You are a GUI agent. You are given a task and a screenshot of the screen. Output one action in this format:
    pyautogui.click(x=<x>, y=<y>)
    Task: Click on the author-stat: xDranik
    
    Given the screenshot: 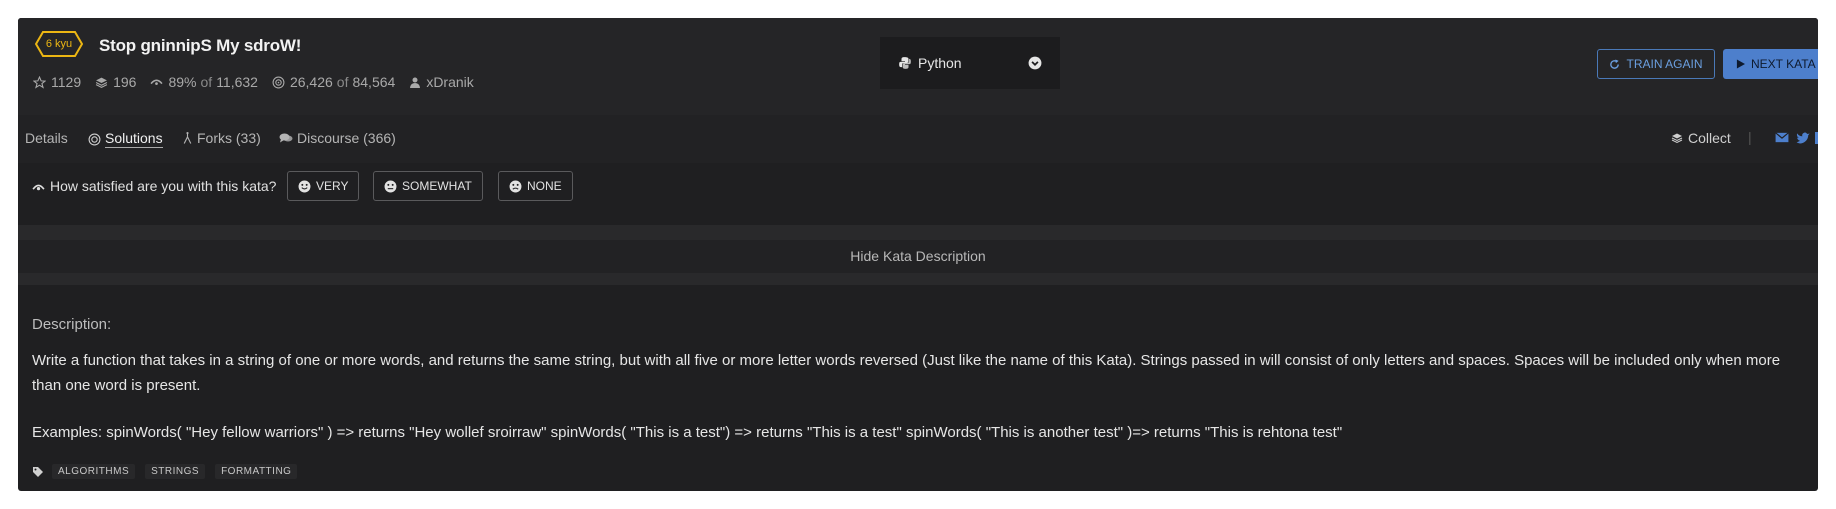 What is the action you would take?
    pyautogui.click(x=441, y=82)
    